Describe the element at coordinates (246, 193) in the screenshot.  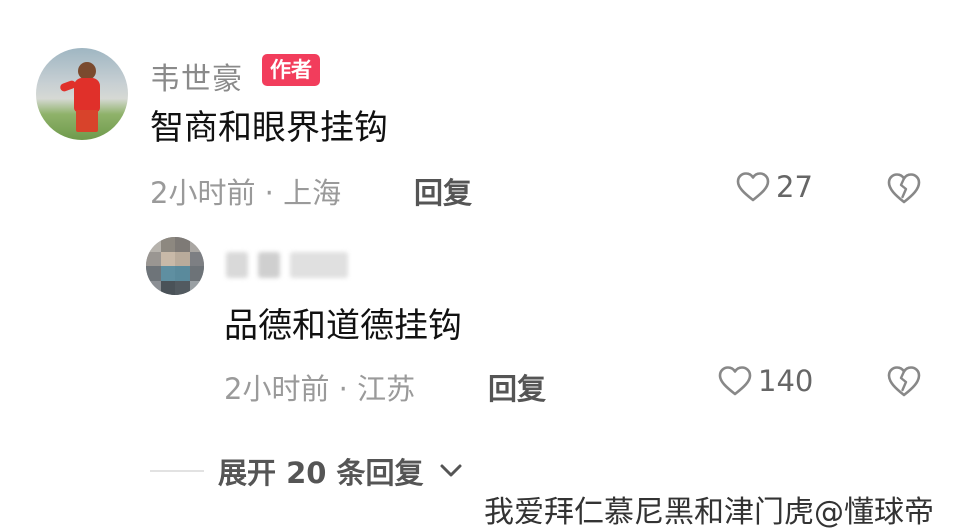
I see `comment-meta: 2小时前 · 上海` at that location.